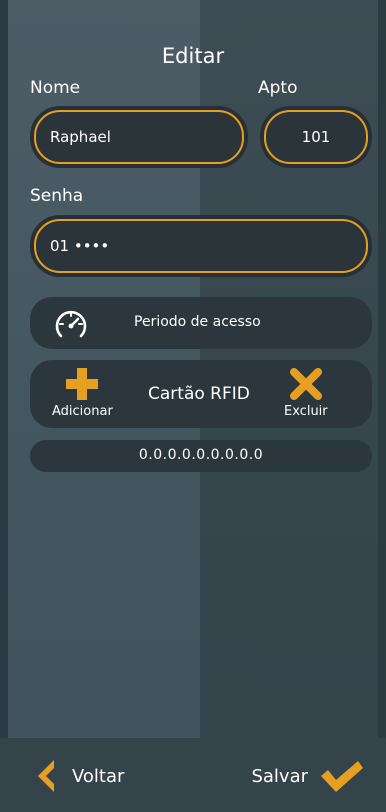 The width and height of the screenshot is (386, 812). Describe the element at coordinates (82, 411) in the screenshot. I see `add-rfid-label: Adicionar` at that location.